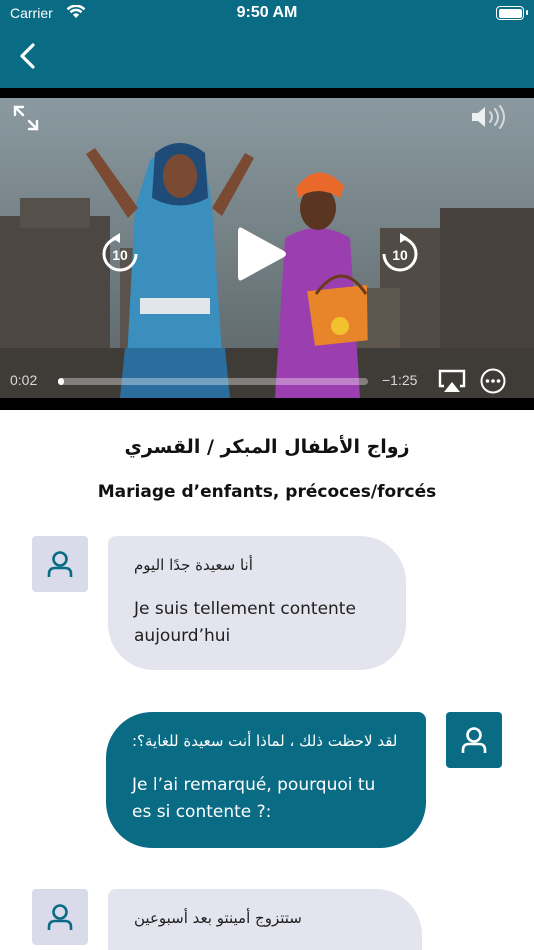 Image resolution: width=534 pixels, height=950 pixels. I want to click on play-button, so click(262, 254).